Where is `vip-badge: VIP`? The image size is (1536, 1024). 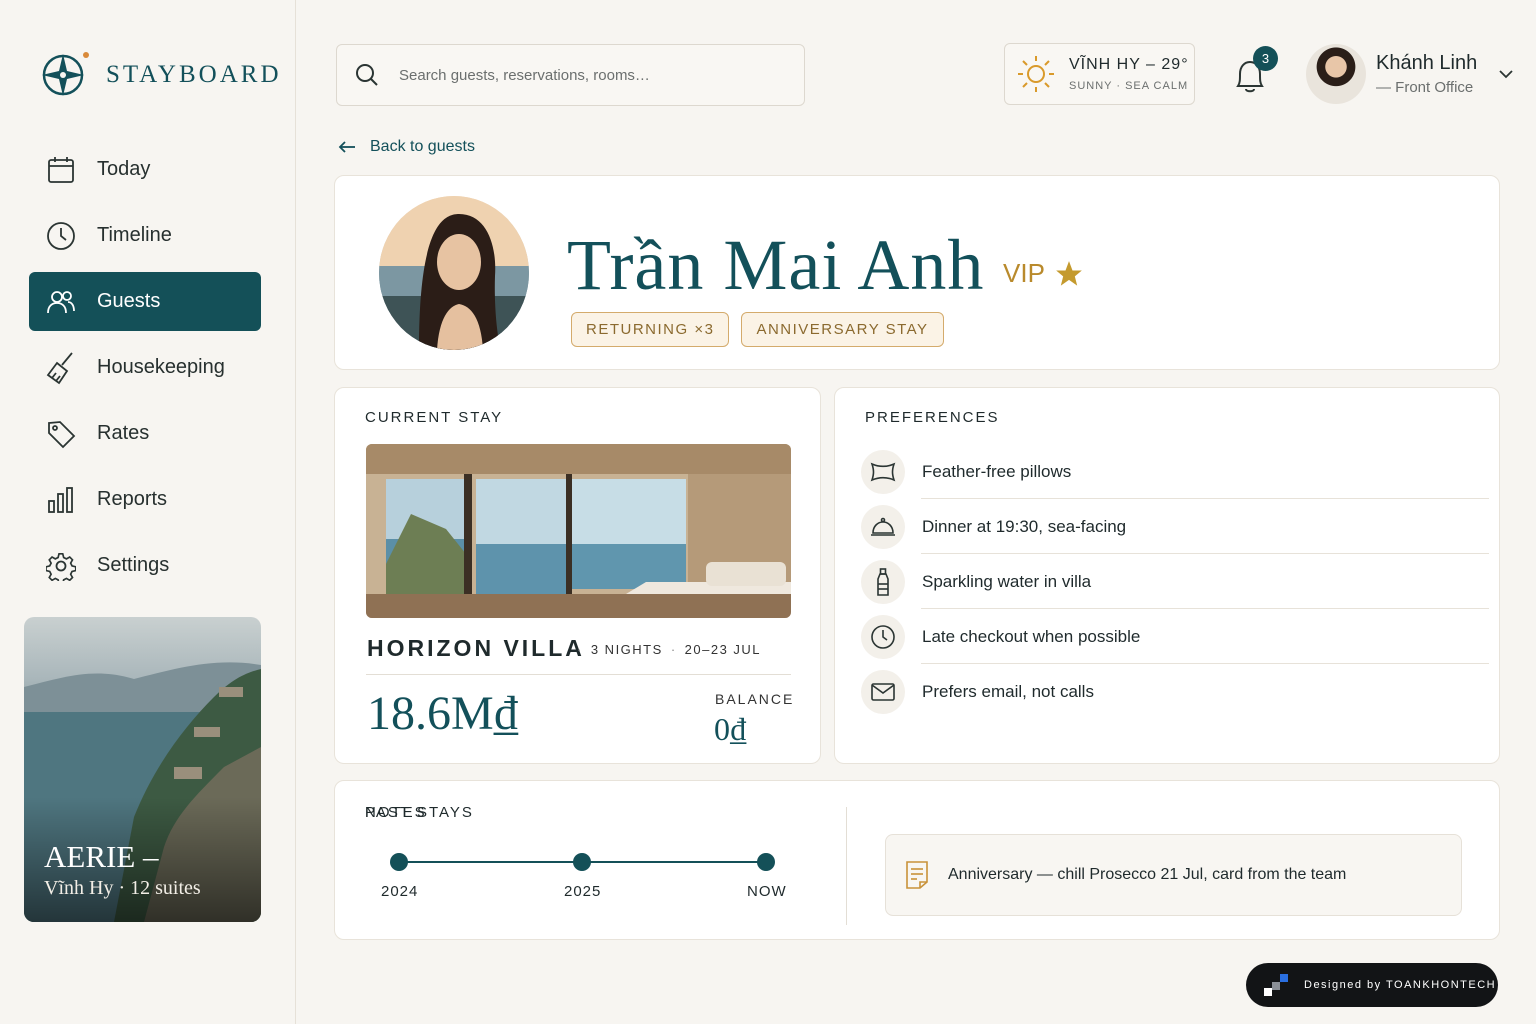
vip-badge: VIP is located at coordinates (1043, 273).